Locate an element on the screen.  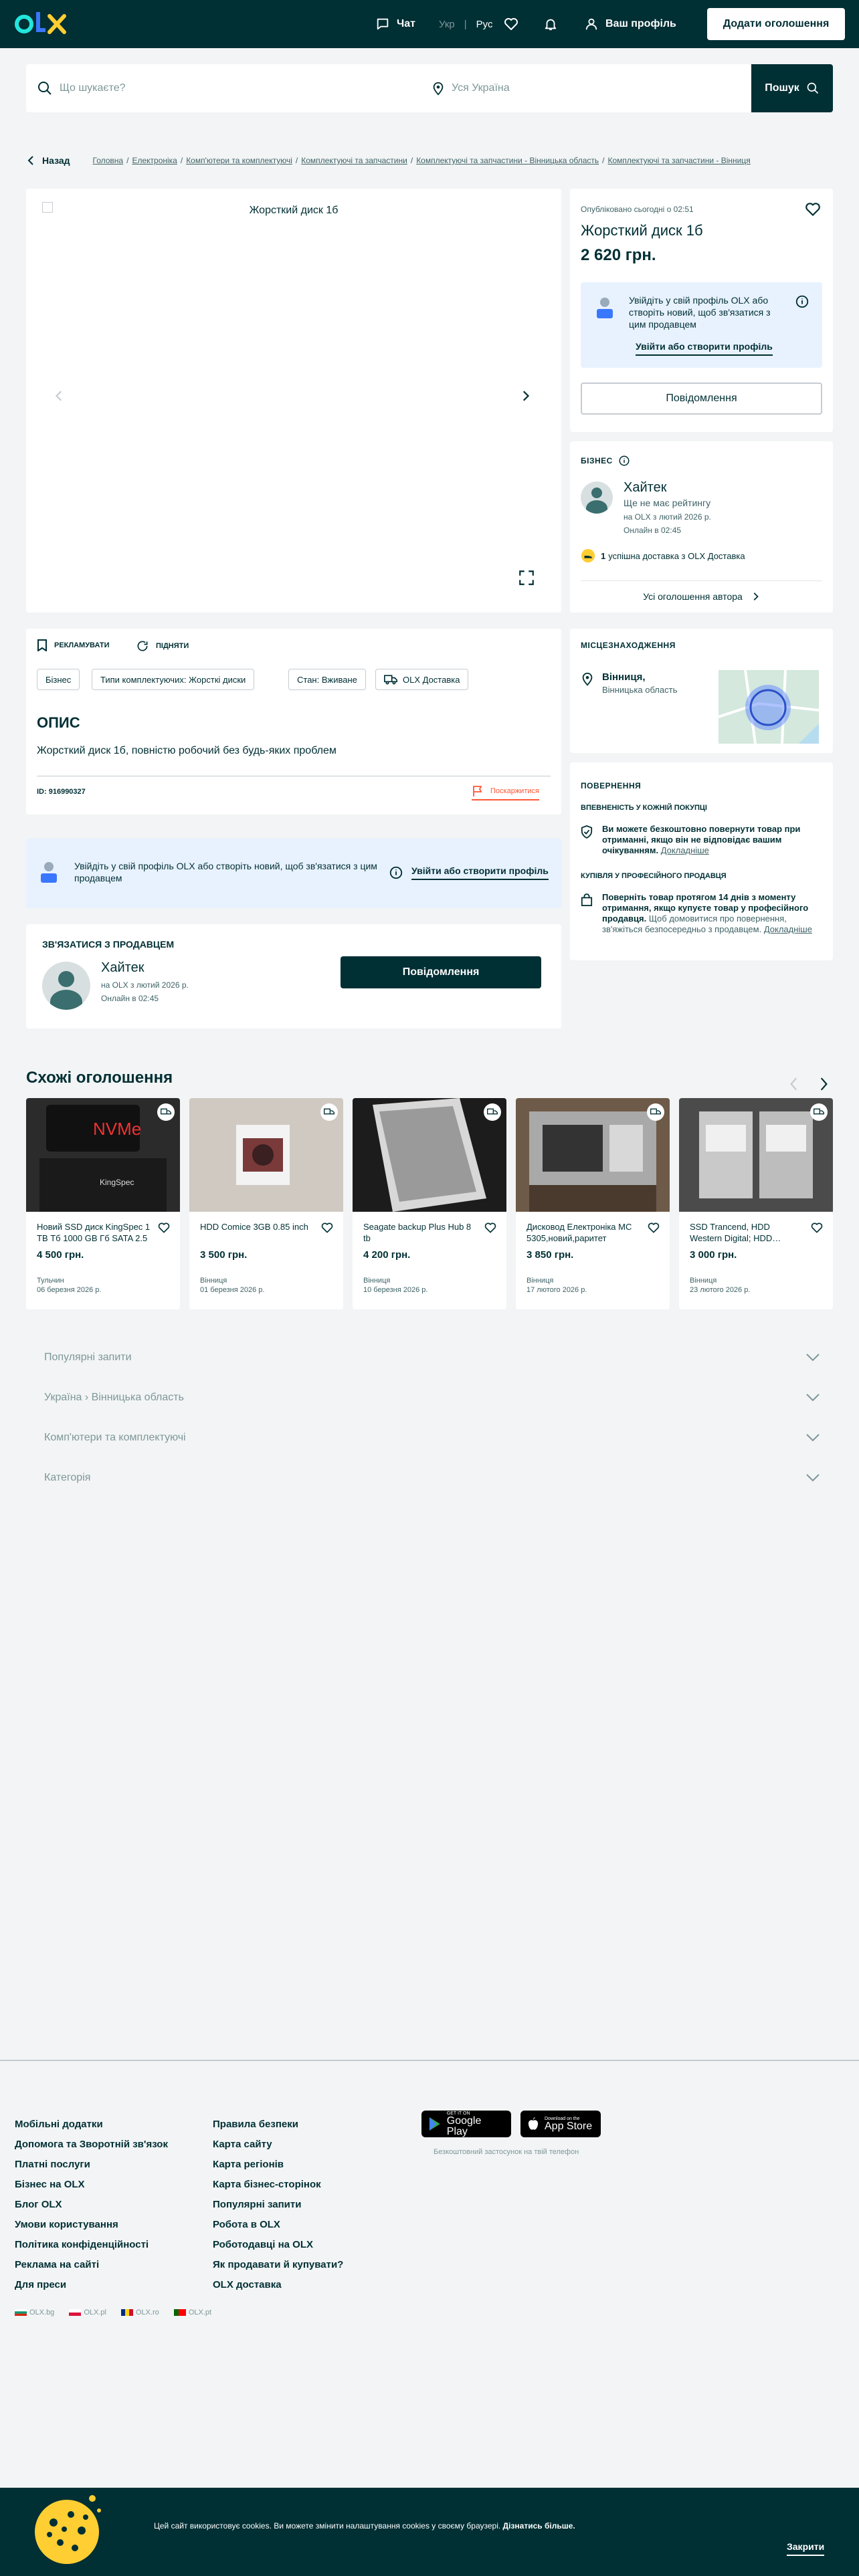
contact-message-button: Повідомлення is located at coordinates (441, 972).